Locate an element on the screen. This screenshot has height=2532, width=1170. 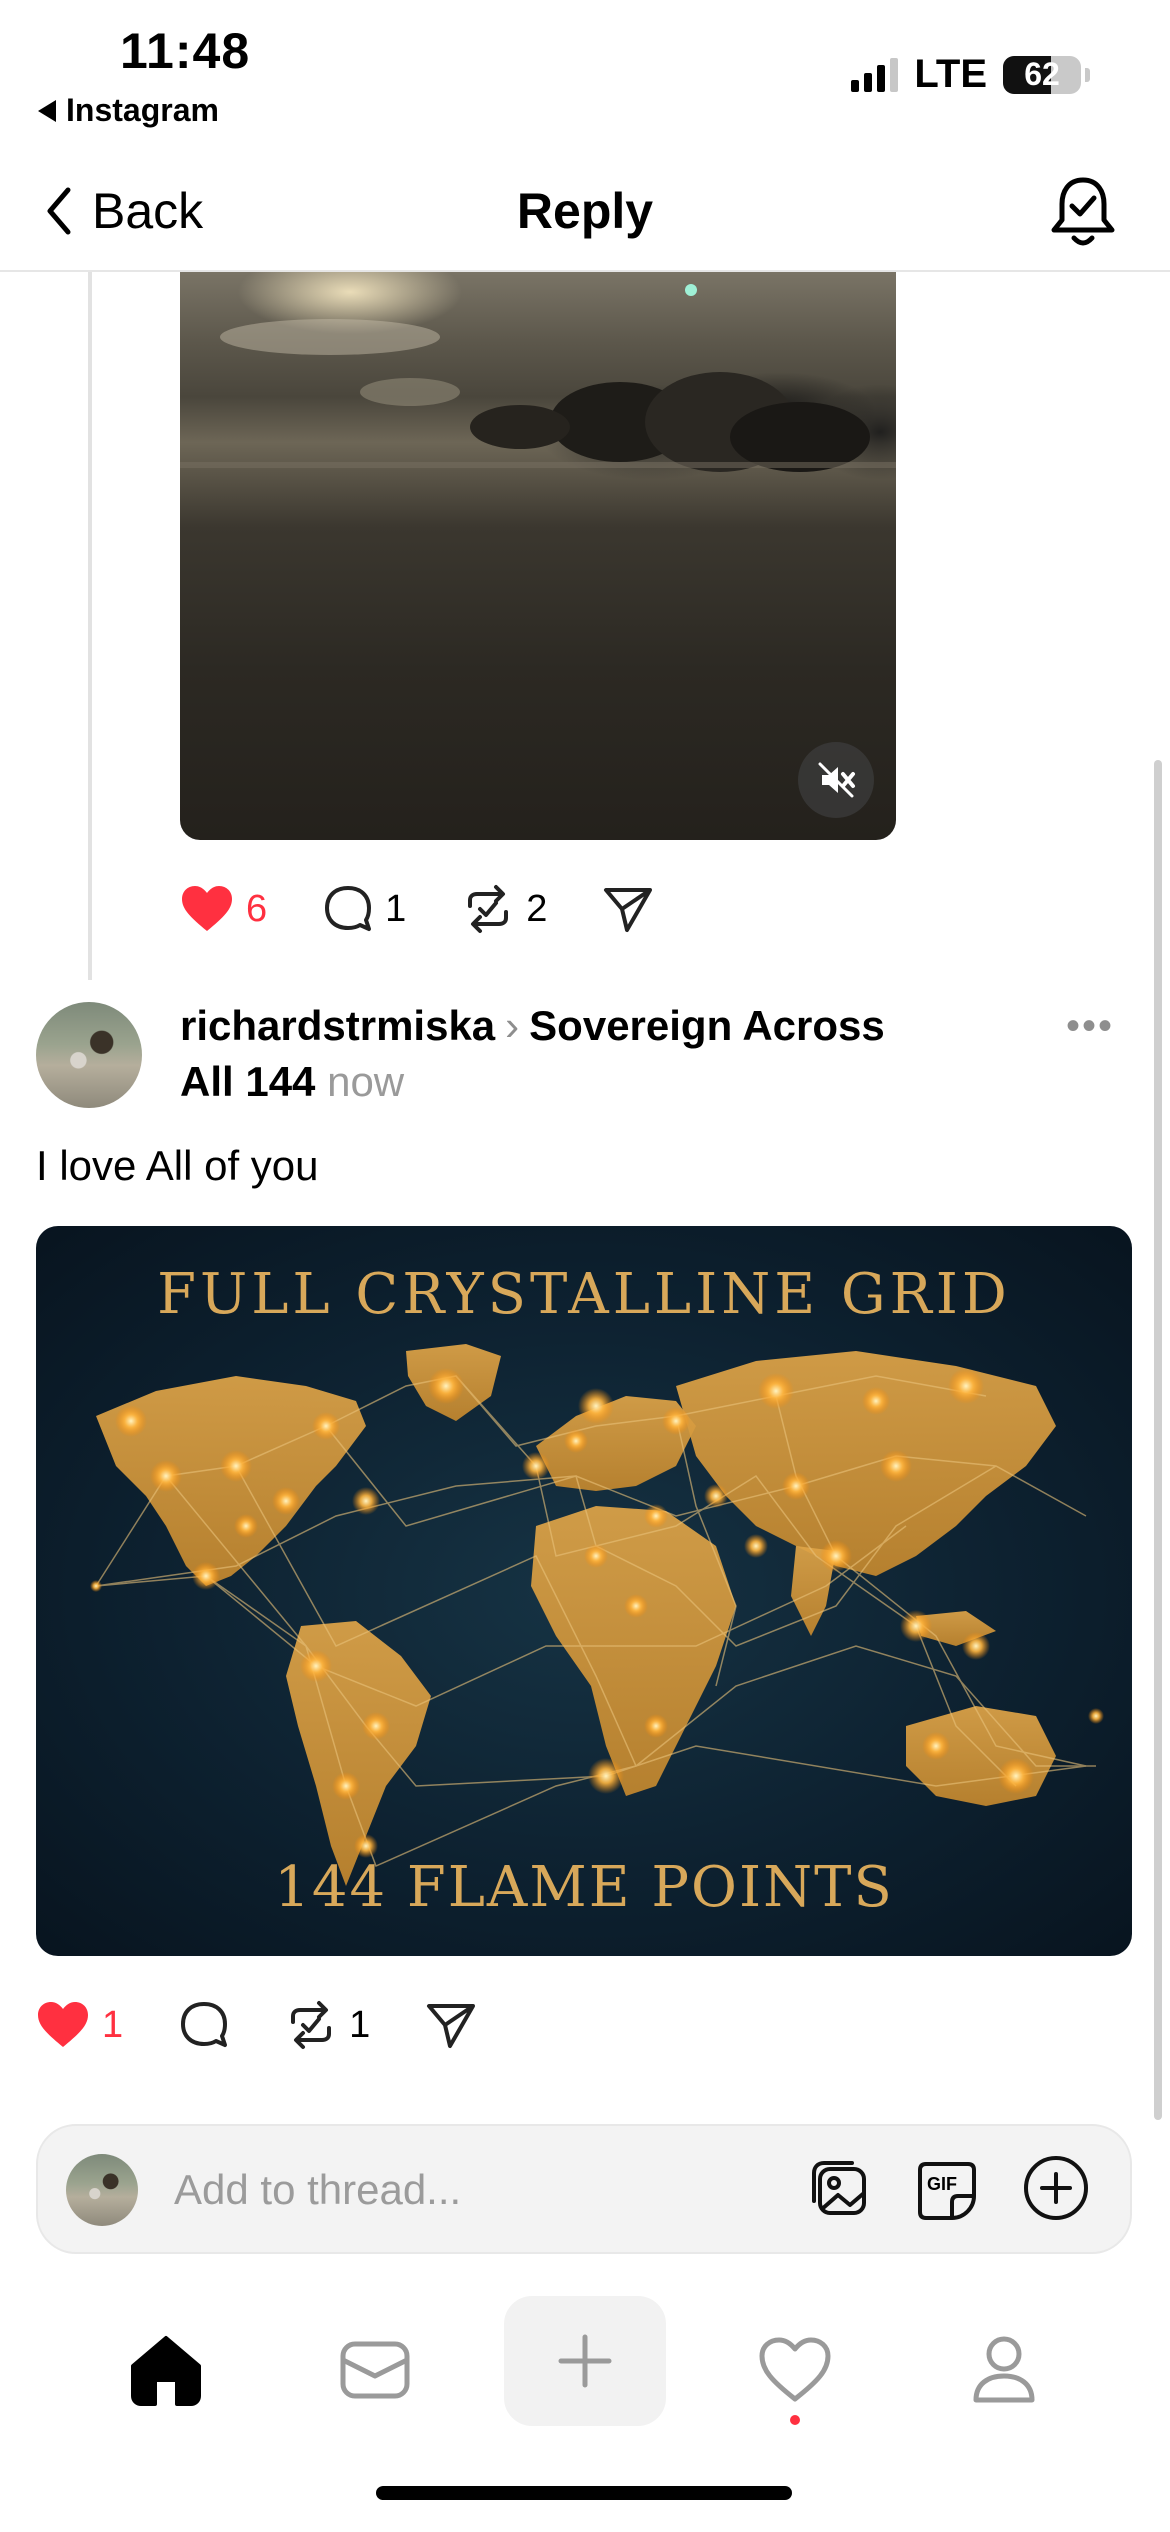
tab-home is located at coordinates (166, 2370).